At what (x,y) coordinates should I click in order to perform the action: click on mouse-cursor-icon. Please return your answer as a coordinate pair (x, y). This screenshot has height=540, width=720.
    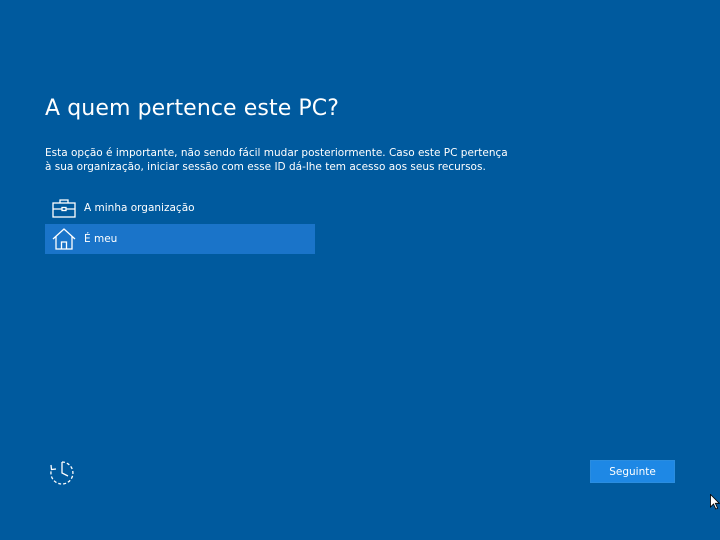
    Looking at the image, I should click on (715, 501).